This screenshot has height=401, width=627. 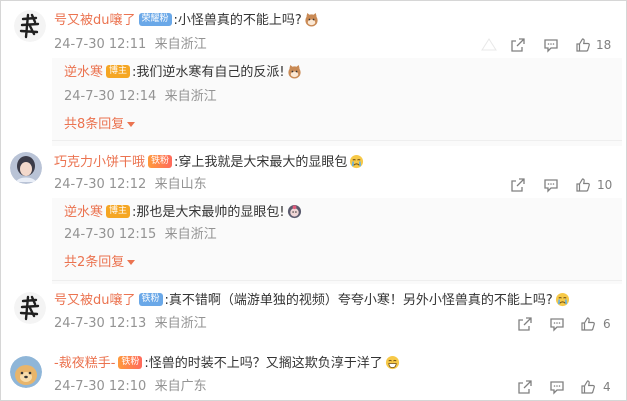 What do you see at coordinates (94, 124) in the screenshot?
I see `view-replies-label: 共8条回复` at bounding box center [94, 124].